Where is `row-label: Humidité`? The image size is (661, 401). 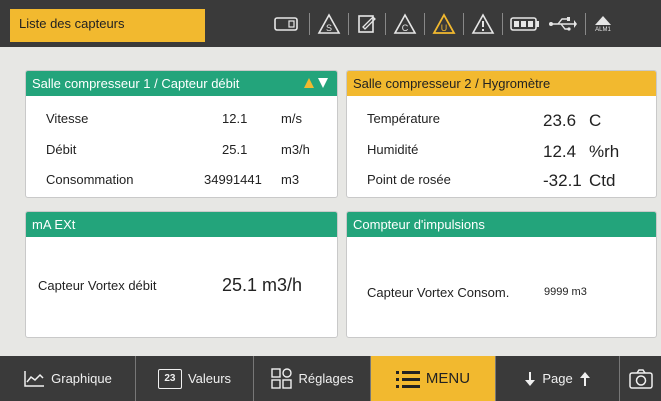
row-label: Humidité is located at coordinates (393, 149).